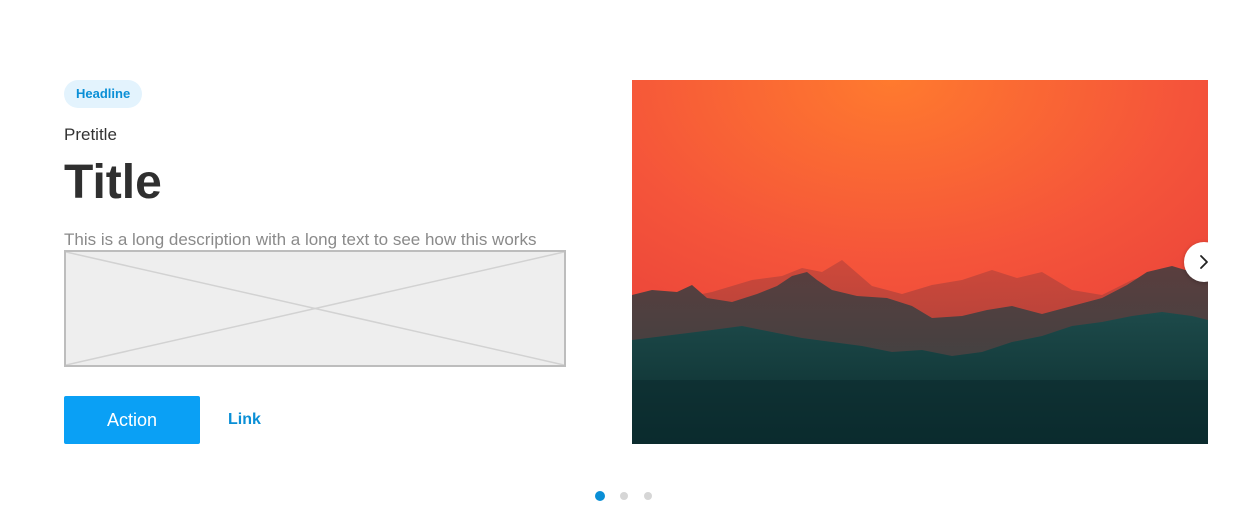 This screenshot has width=1248, height=524. I want to click on viewport-edge, so click(1228, 262).